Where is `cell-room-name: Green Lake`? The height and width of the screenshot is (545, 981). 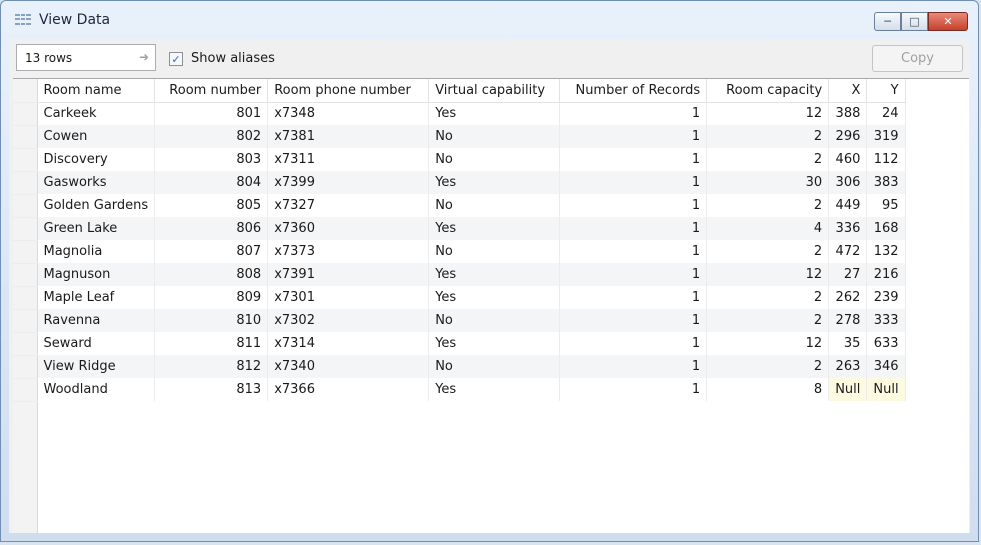 cell-room-name: Green Lake is located at coordinates (96, 228).